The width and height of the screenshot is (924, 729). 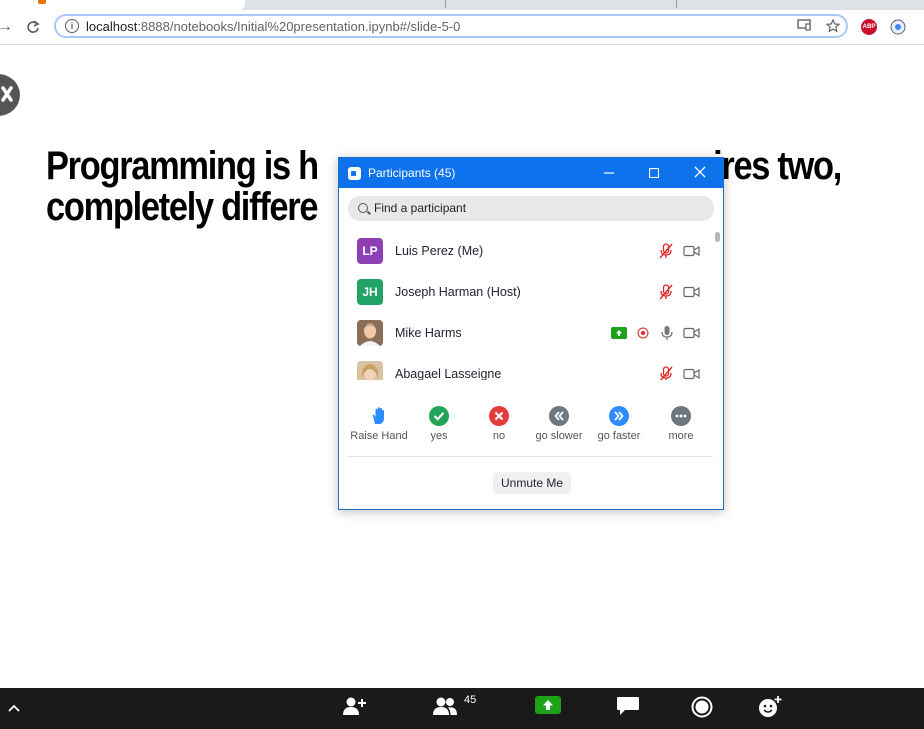 I want to click on site-info-icon: i, so click(x=72, y=26).